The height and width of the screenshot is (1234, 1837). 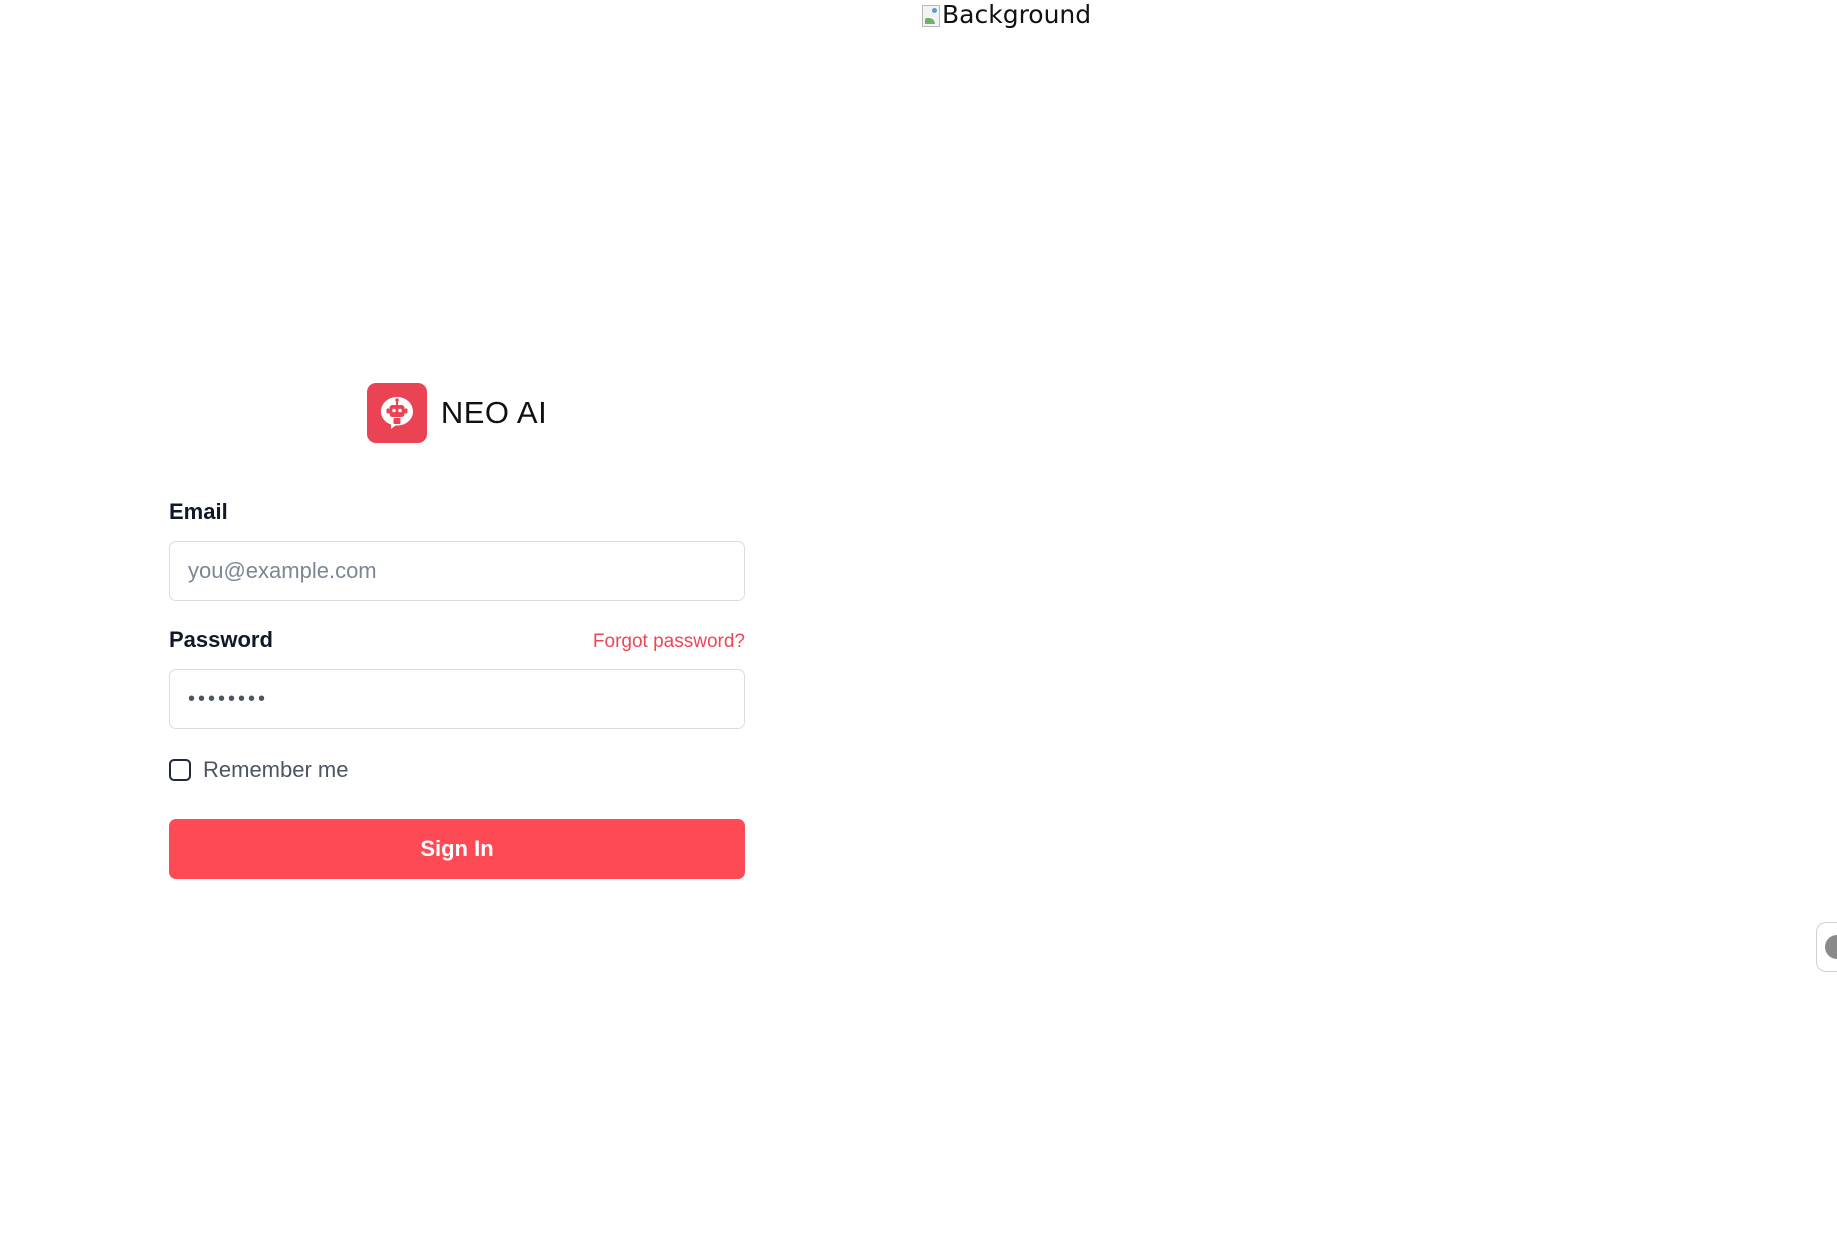 I want to click on password-group: Password Forgot password?, so click(x=457, y=678).